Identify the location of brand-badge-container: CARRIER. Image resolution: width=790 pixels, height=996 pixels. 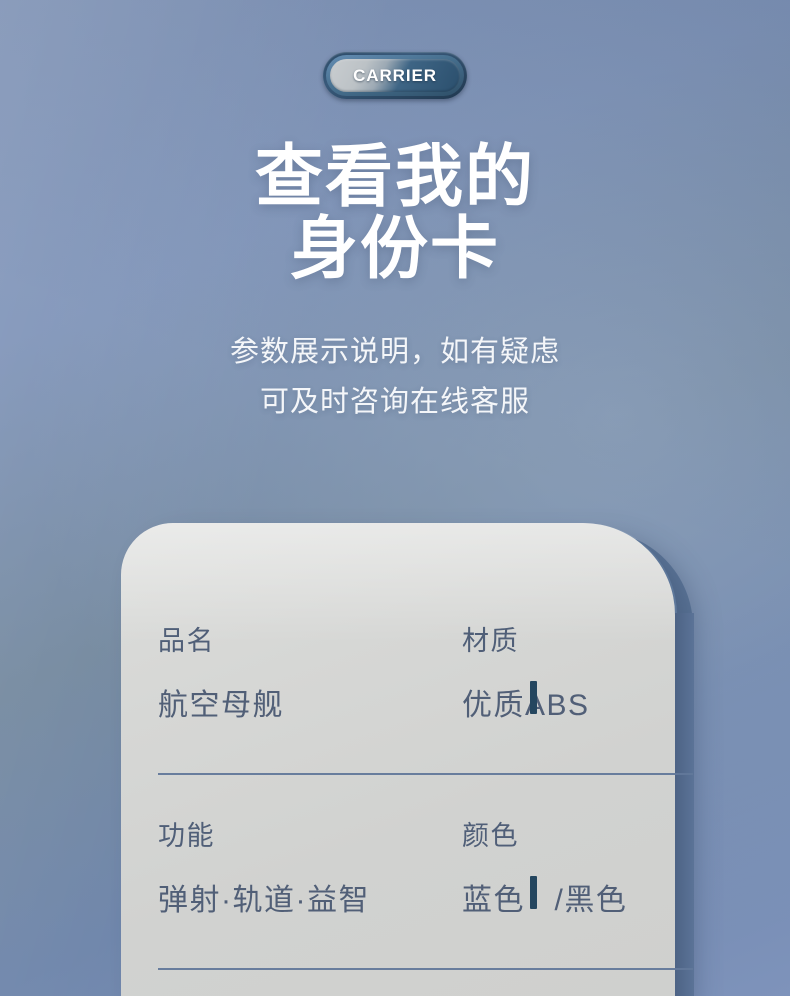
(395, 75).